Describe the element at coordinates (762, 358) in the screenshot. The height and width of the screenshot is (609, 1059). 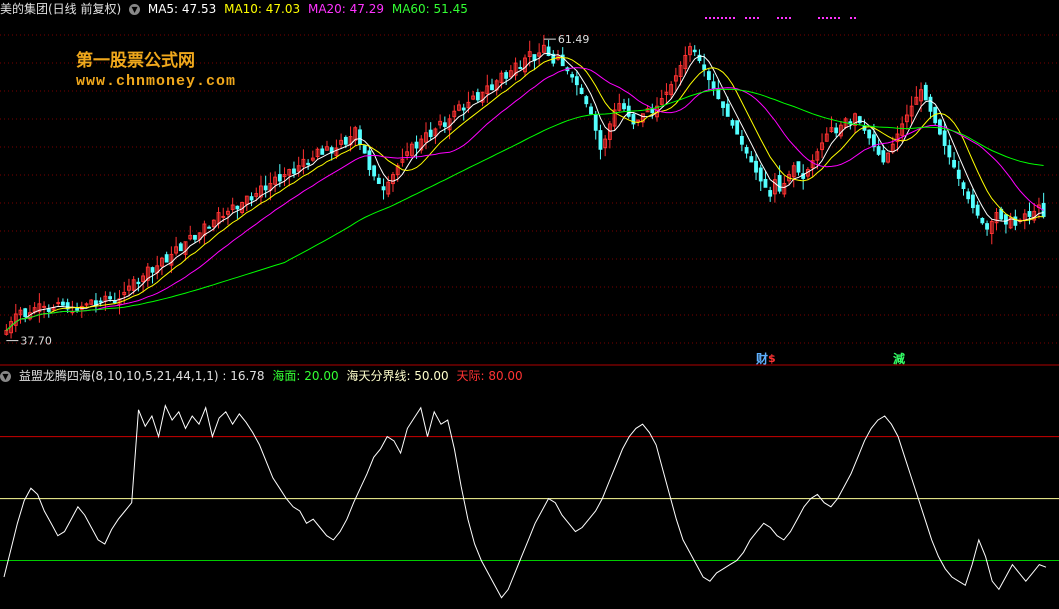
I see `marker-cai: 财` at that location.